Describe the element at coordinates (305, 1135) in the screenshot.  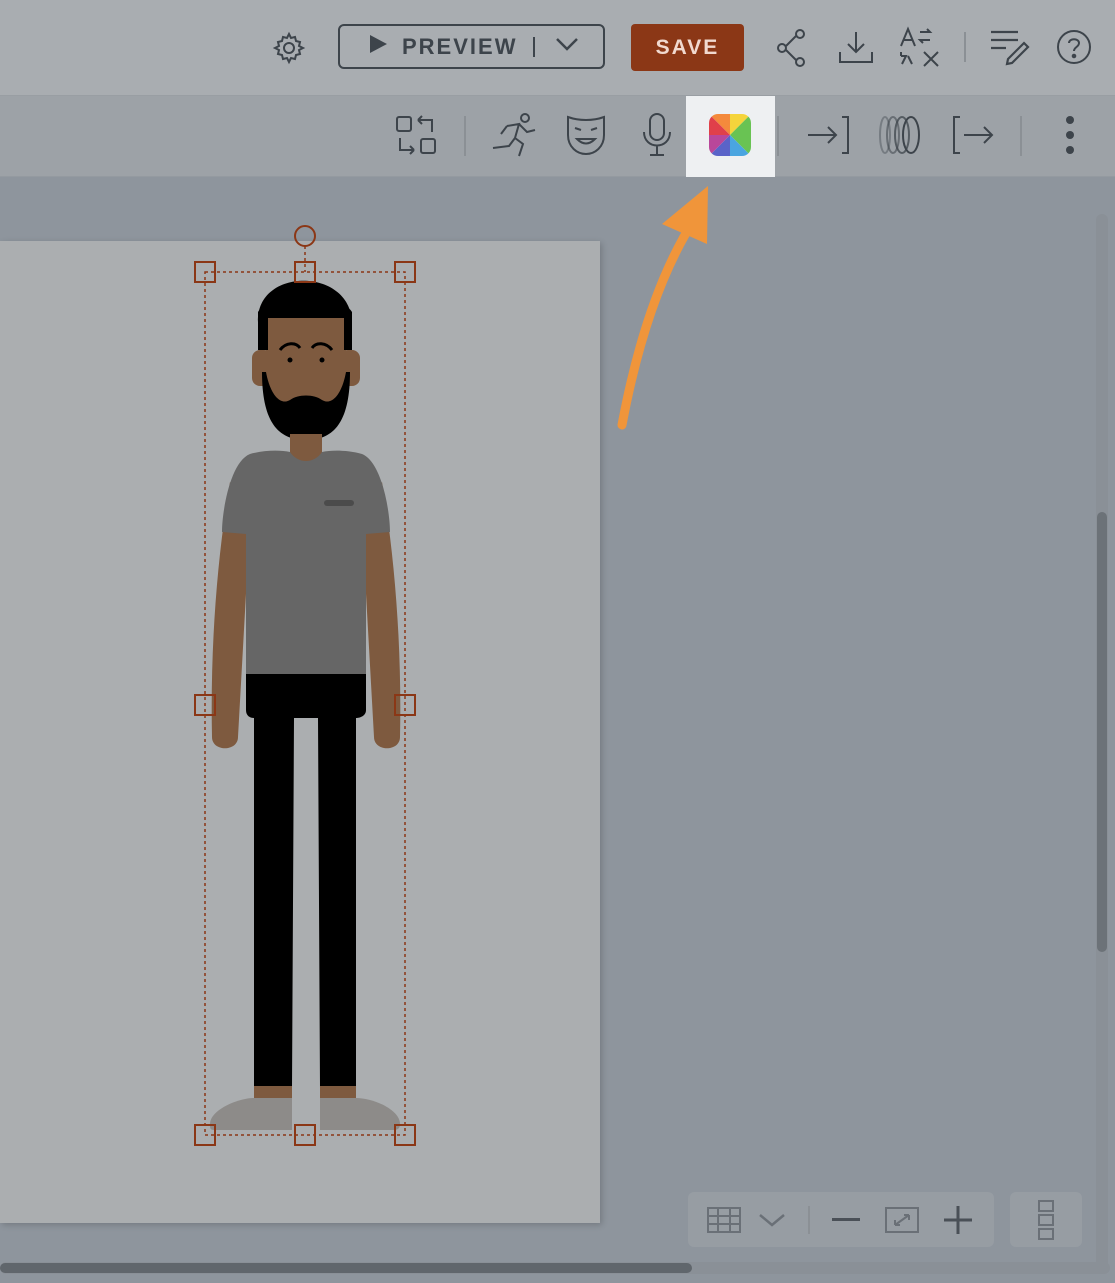
I see `resize-handle-bottom` at that location.